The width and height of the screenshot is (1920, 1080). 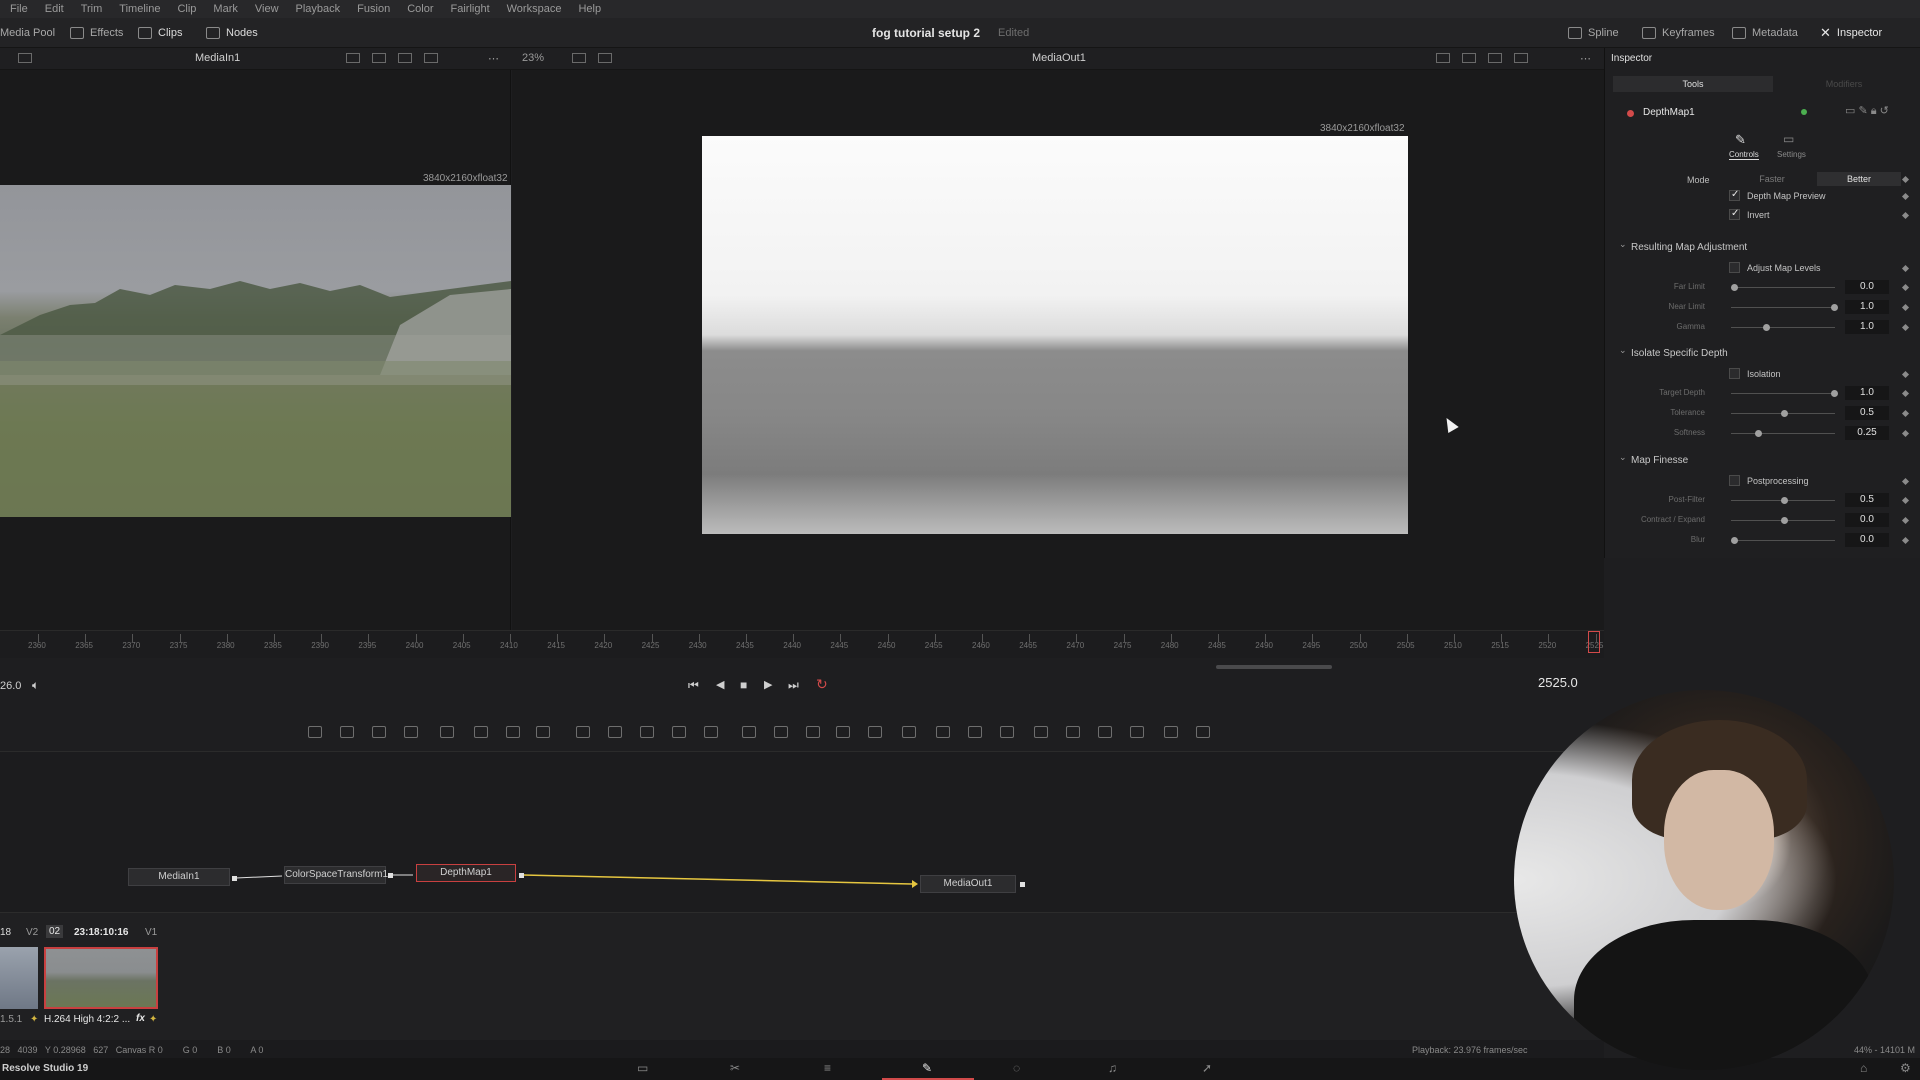 What do you see at coordinates (1783, 327) in the screenshot?
I see `gamma-slider` at bounding box center [1783, 327].